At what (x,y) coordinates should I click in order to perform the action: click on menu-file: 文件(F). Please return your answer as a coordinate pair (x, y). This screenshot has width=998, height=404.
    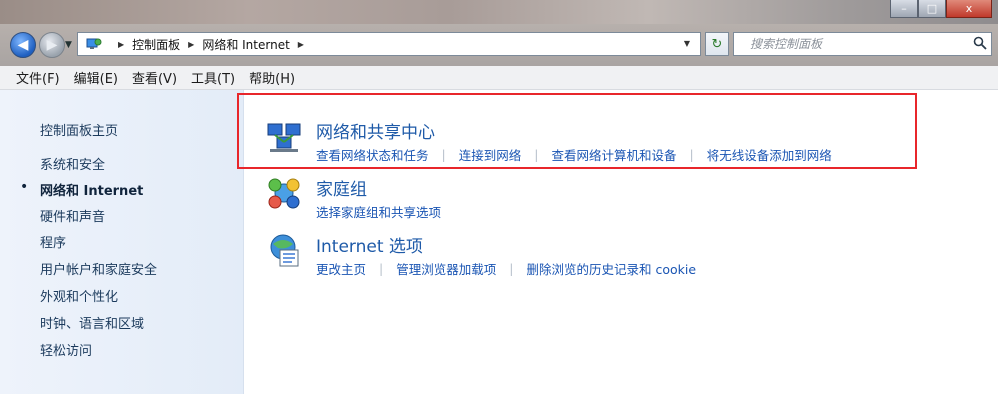
    Looking at the image, I should click on (38, 77).